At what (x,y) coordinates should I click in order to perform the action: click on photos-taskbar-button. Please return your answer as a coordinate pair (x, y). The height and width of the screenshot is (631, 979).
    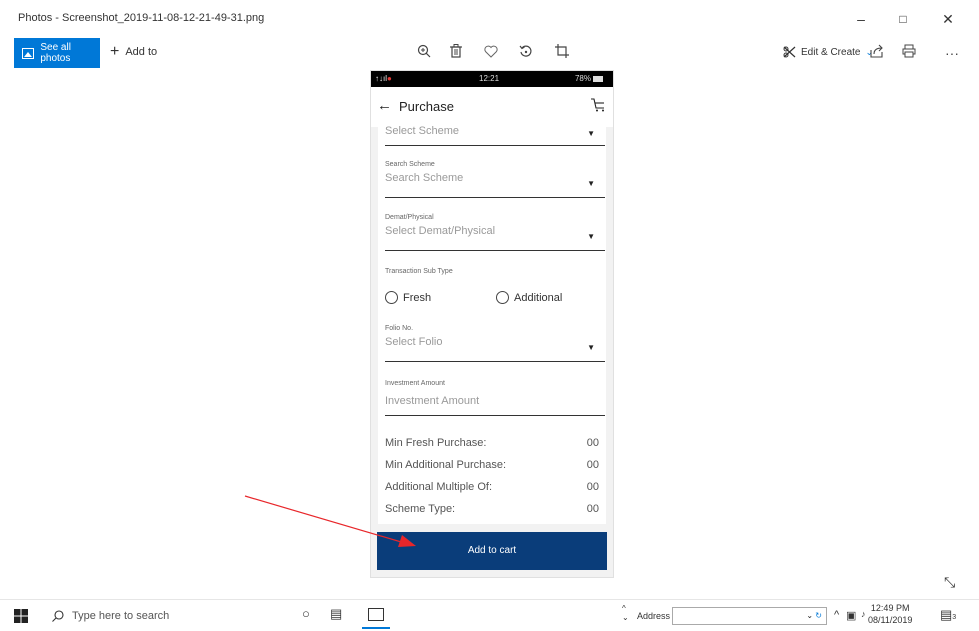
    Looking at the image, I should click on (376, 616).